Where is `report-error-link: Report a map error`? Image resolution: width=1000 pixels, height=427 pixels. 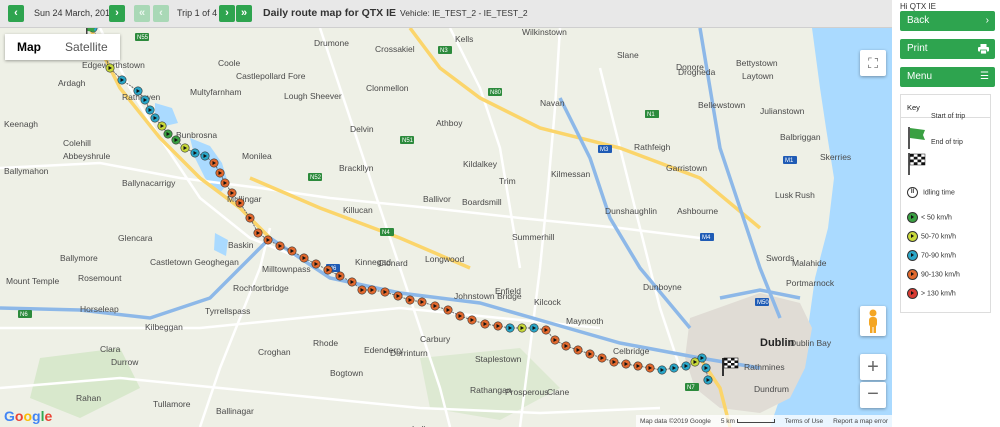
report-error-link: Report a map error is located at coordinates (860, 421).